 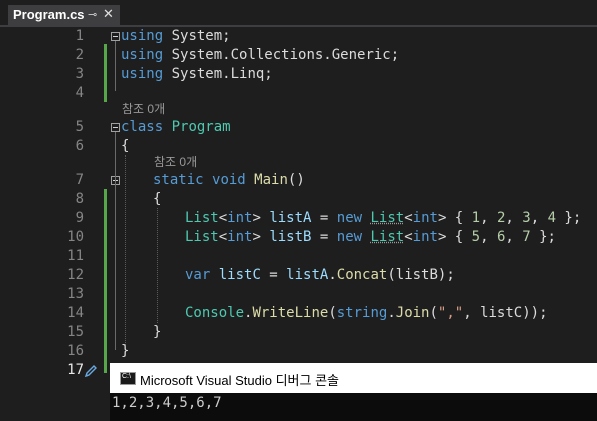 I want to click on code-line-3: using System.Linq;, so click(x=197, y=74).